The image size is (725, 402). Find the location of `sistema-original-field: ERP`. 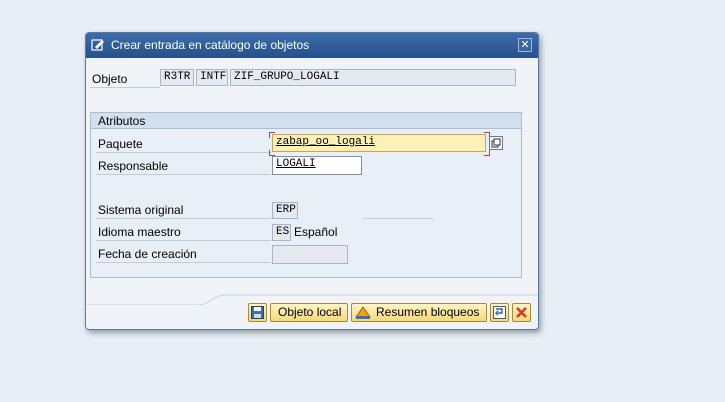

sistema-original-field: ERP is located at coordinates (285, 210).